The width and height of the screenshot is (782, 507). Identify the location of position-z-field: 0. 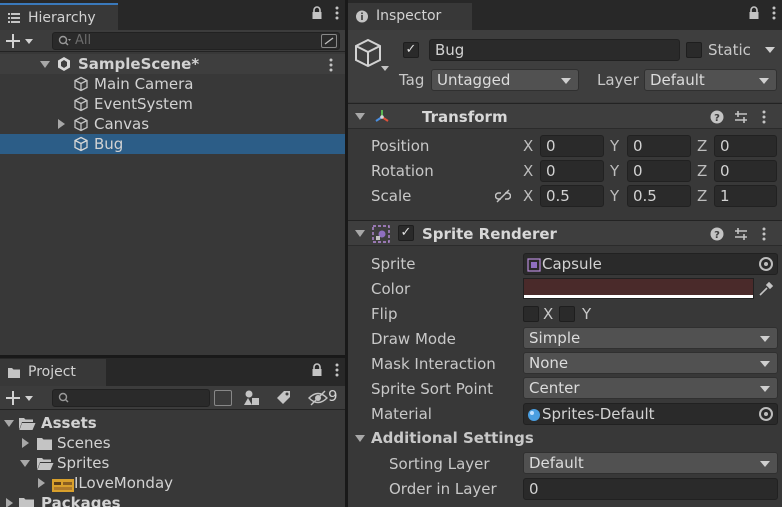
(745, 146).